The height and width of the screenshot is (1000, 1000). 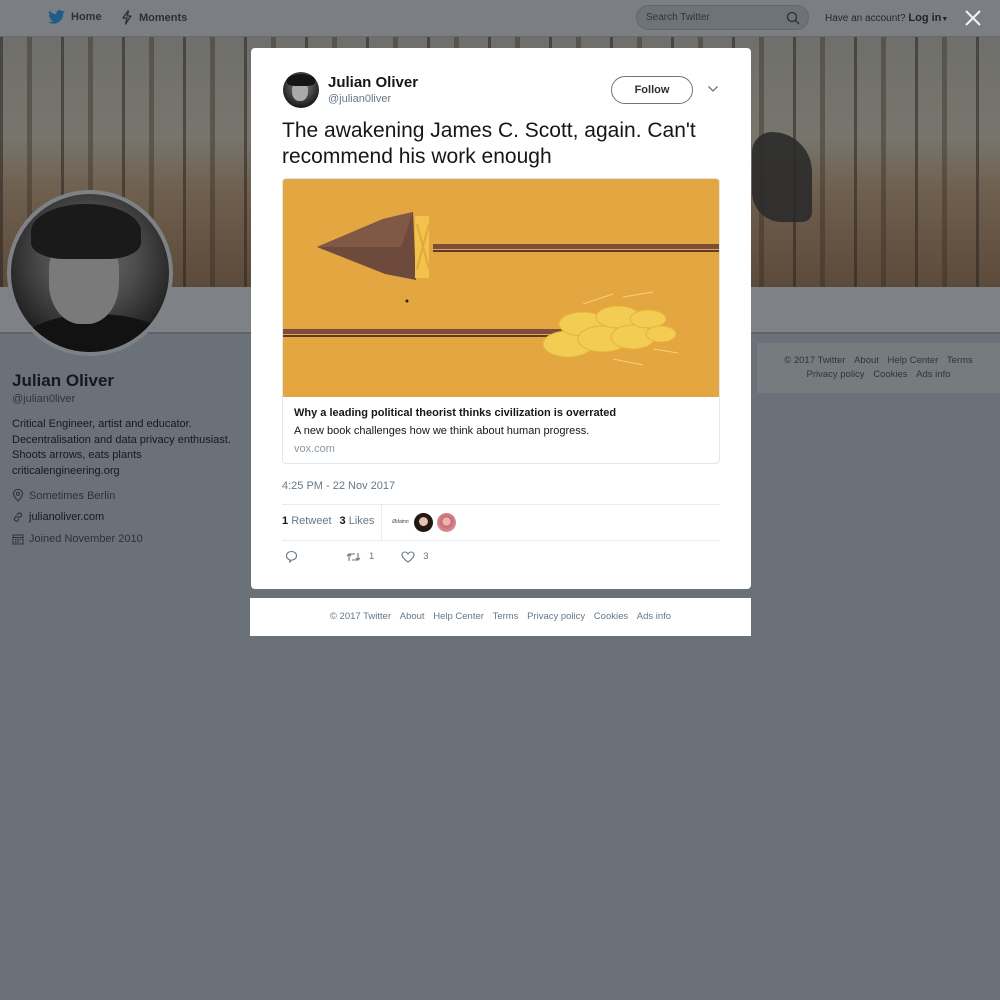 What do you see at coordinates (311, 521) in the screenshot?
I see `retweet-stat-label: Retweet` at bounding box center [311, 521].